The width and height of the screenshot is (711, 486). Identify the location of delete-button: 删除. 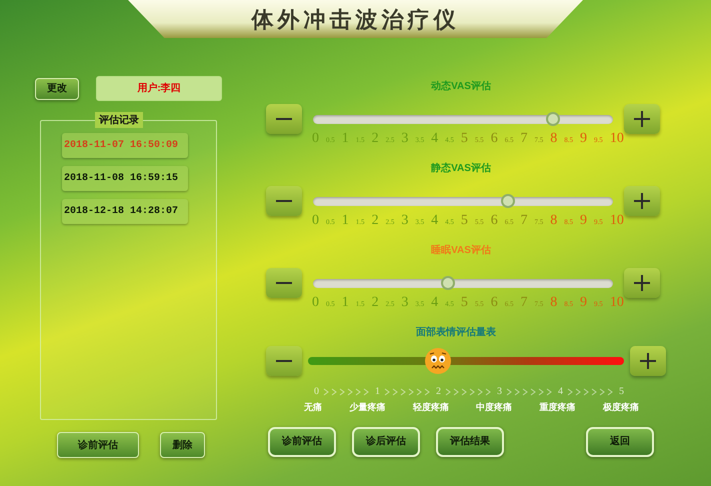
(182, 445).